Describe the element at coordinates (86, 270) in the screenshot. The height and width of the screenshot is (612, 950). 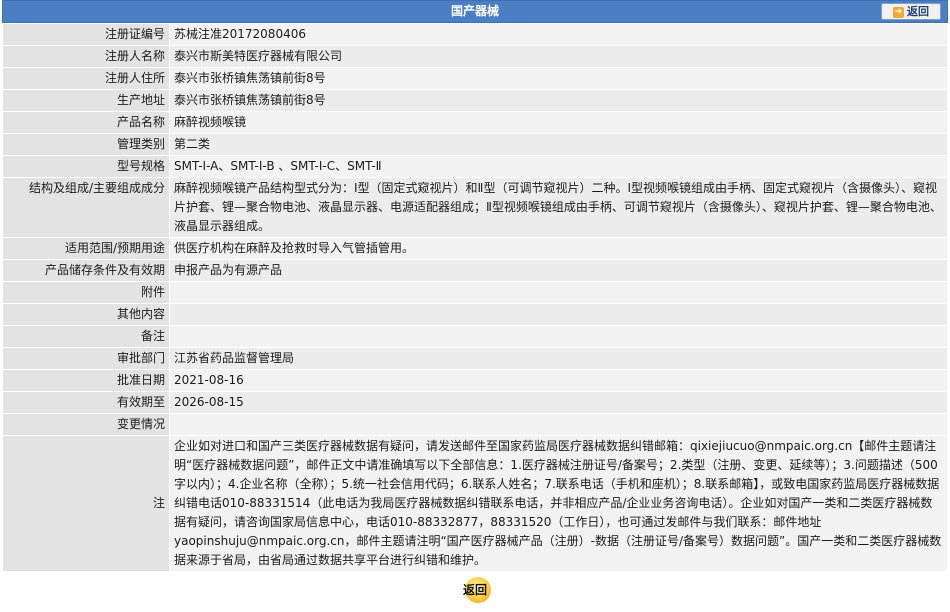
I see `field-label: 产品储存条件及有效期` at that location.